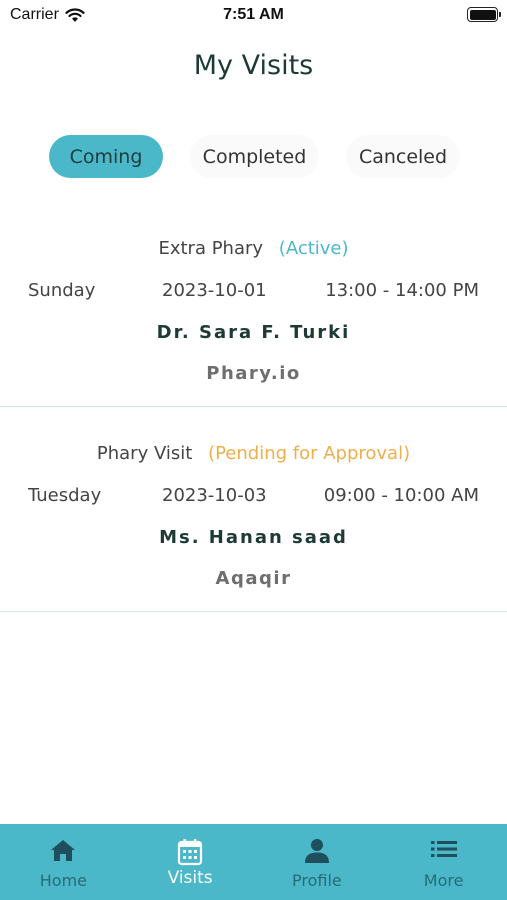 The height and width of the screenshot is (900, 507). I want to click on visit-header: Phary Visit (Pending for Approval), so click(253, 453).